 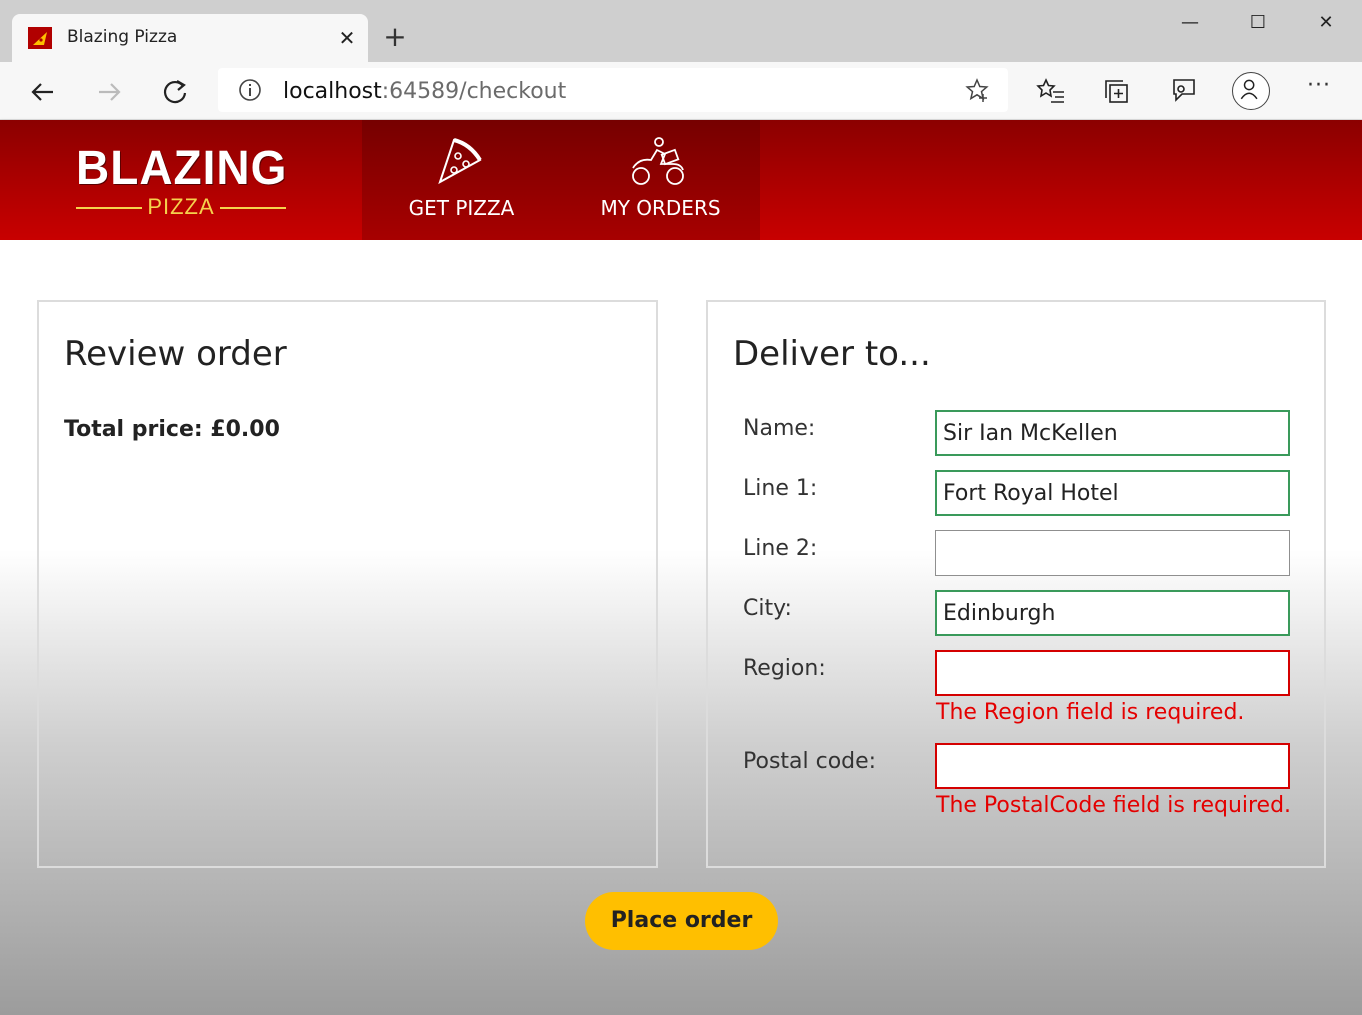 I want to click on nav-my-orders-label: MY ORDERS, so click(x=660, y=208).